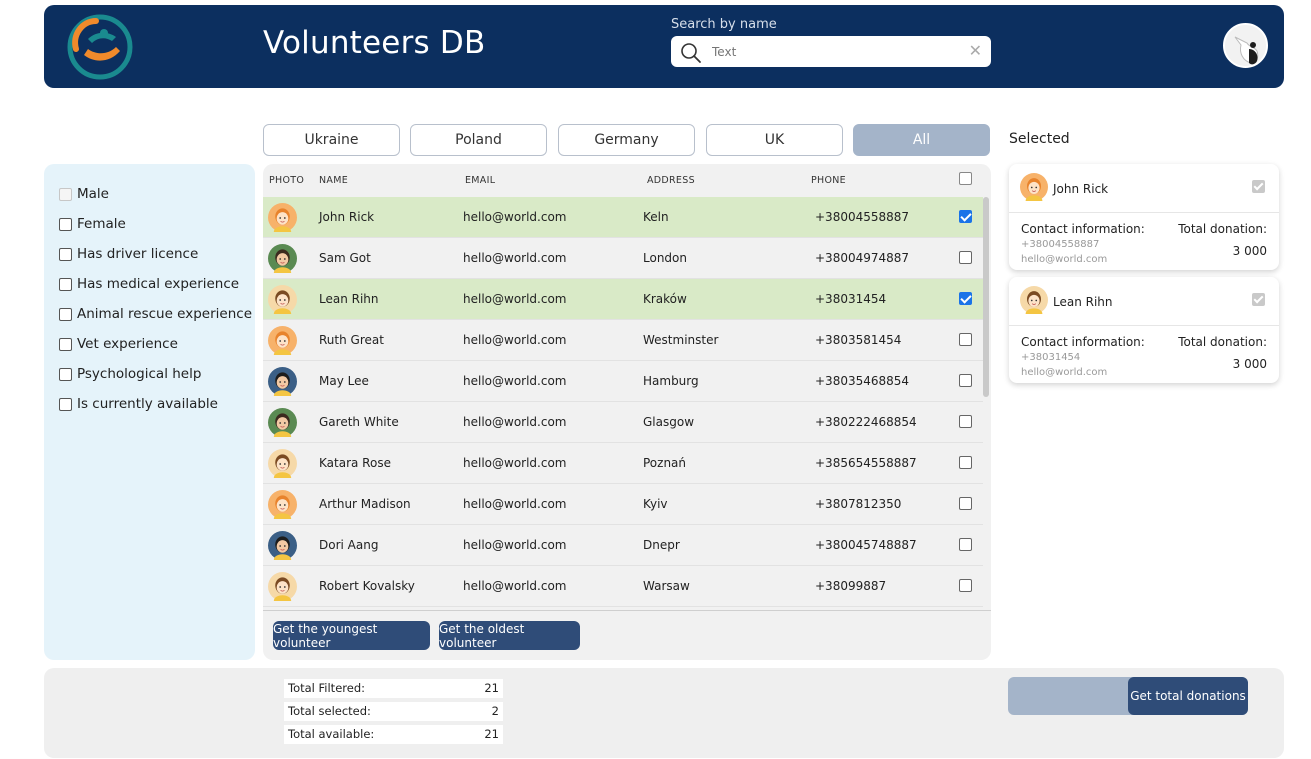 Image resolution: width=1311 pixels, height=759 pixels. Describe the element at coordinates (349, 299) in the screenshot. I see `cell-name: Lean Rihn` at that location.